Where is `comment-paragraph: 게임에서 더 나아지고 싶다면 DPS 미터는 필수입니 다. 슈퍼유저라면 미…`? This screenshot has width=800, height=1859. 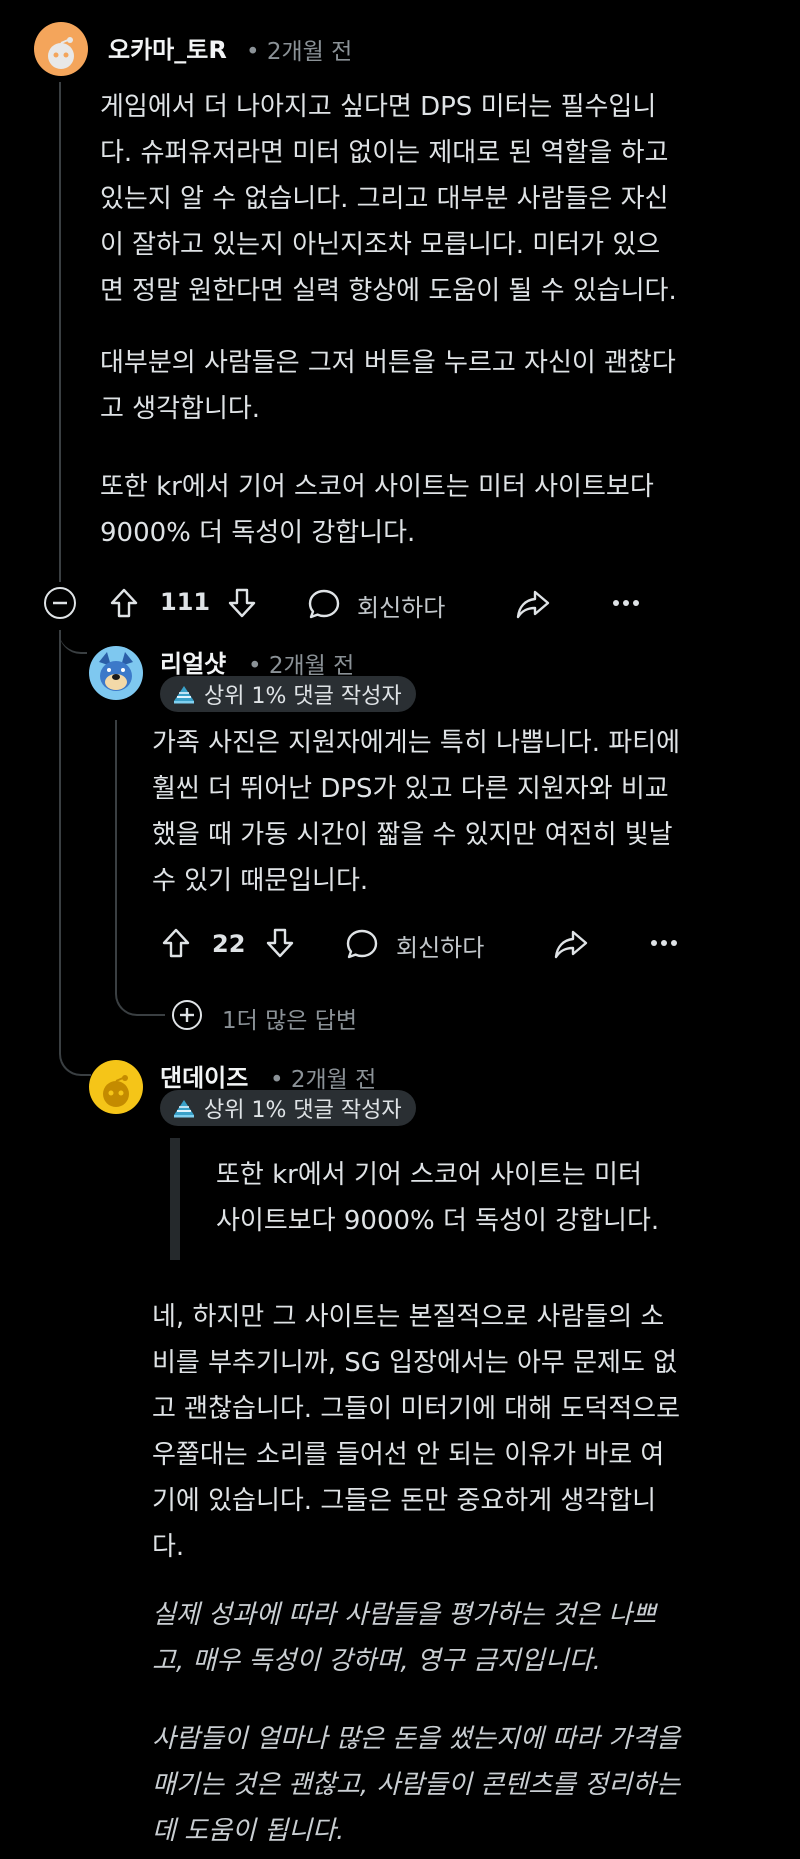 comment-paragraph: 게임에서 더 나아지고 싶다면 DPS 미터는 필수입니 다. 슈퍼유저라면 미… is located at coordinates (388, 199).